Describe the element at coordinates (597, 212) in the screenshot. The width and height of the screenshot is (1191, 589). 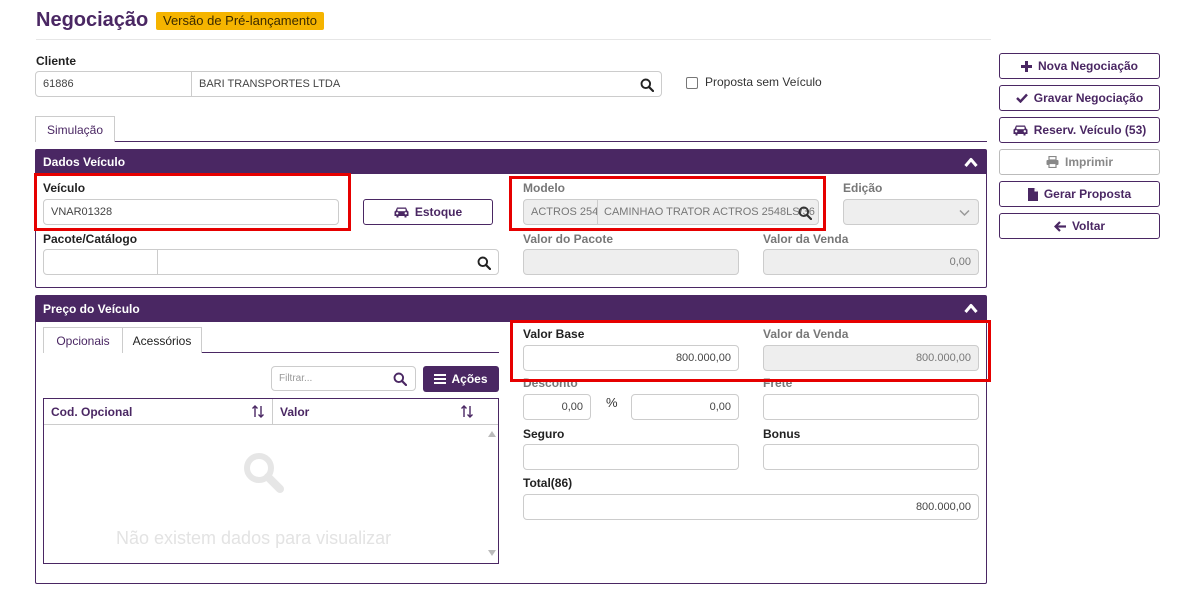
I see `modelo-field-divider` at that location.